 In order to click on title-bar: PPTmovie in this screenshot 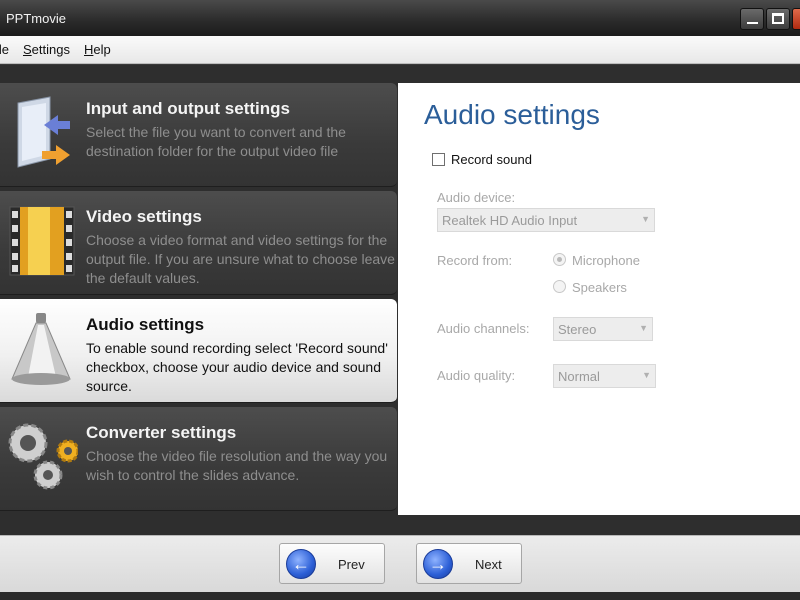, I will do `click(400, 18)`.